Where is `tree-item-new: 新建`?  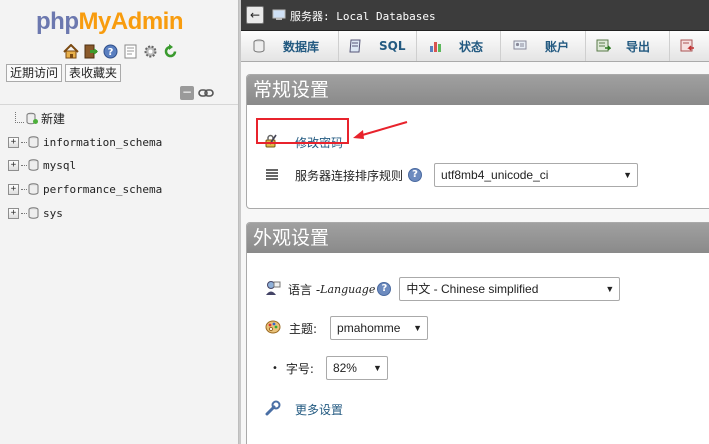 tree-item-new: 新建 is located at coordinates (45, 118).